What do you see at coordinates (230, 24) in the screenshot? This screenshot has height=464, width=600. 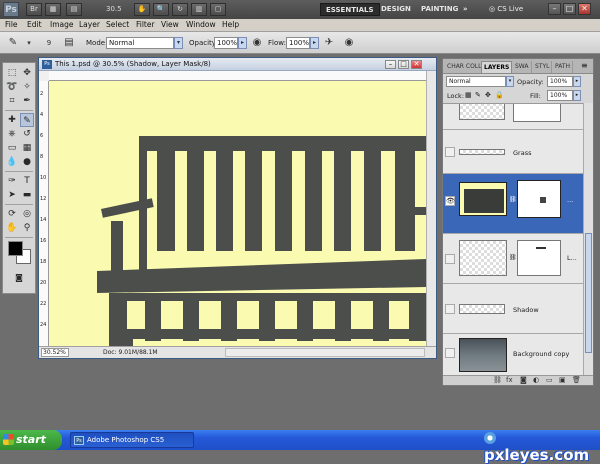 I see `menu-help: Help` at bounding box center [230, 24].